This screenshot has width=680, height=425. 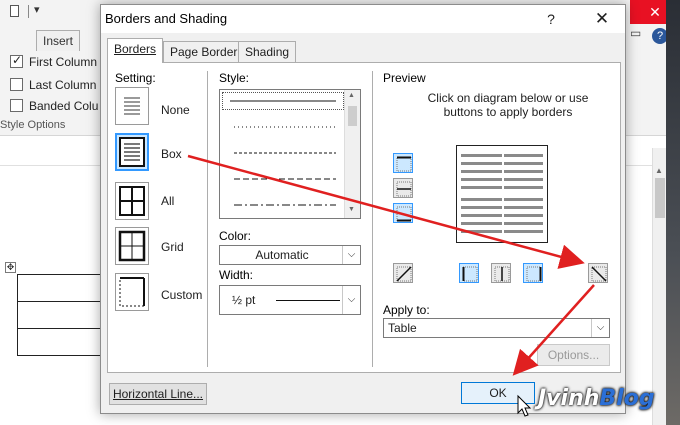 I want to click on tab-page-border: Page Border, so click(x=204, y=51).